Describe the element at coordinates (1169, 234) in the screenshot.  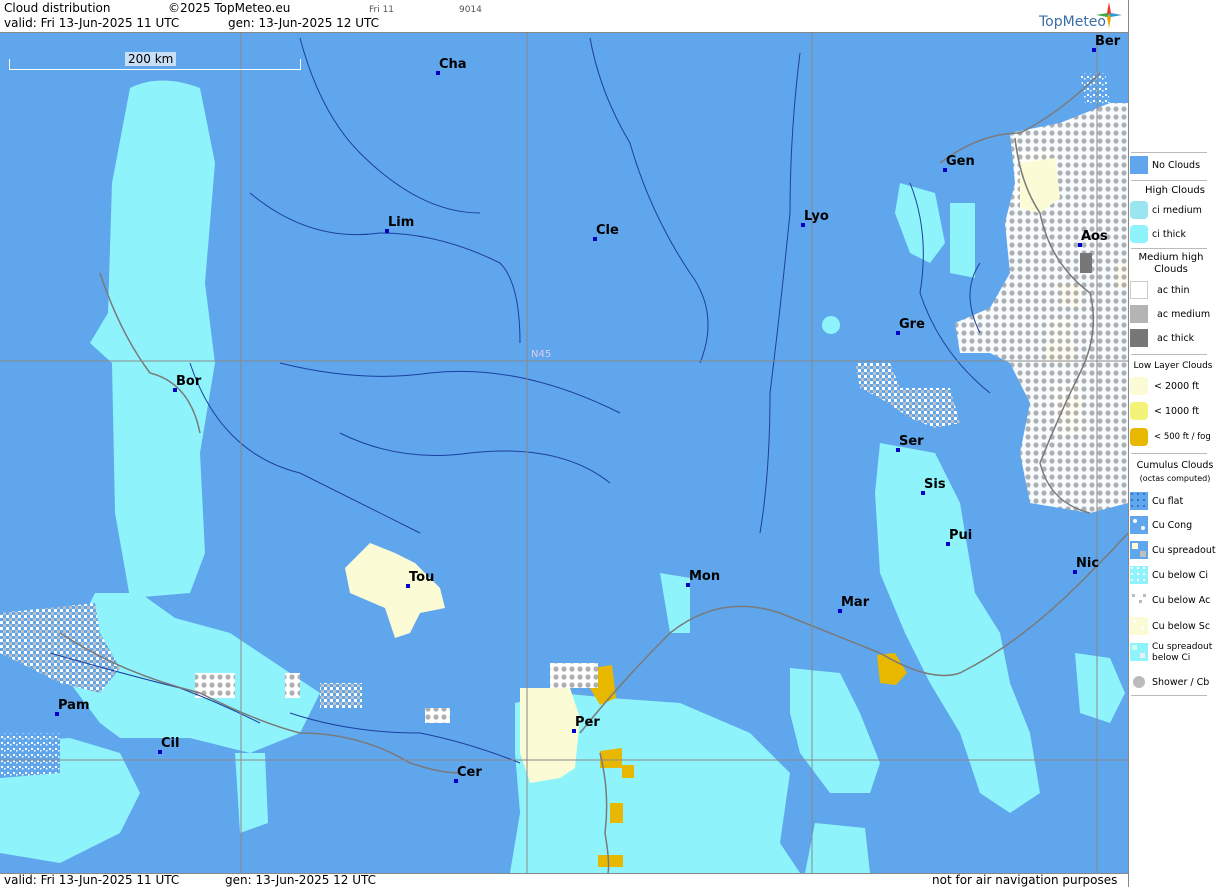
I see `legend-ci-thick: ci thick` at that location.